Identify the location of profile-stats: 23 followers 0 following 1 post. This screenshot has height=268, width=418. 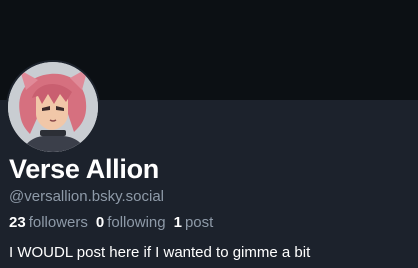
(115, 223).